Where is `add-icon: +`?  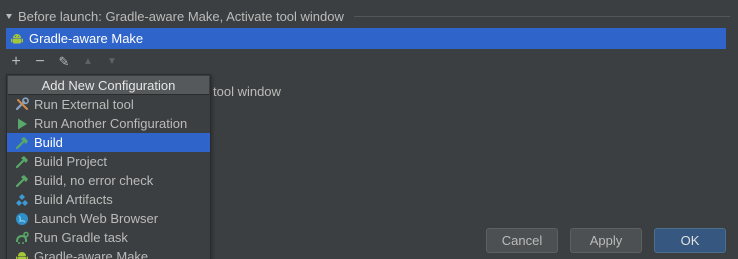
add-icon: + is located at coordinates (16, 62).